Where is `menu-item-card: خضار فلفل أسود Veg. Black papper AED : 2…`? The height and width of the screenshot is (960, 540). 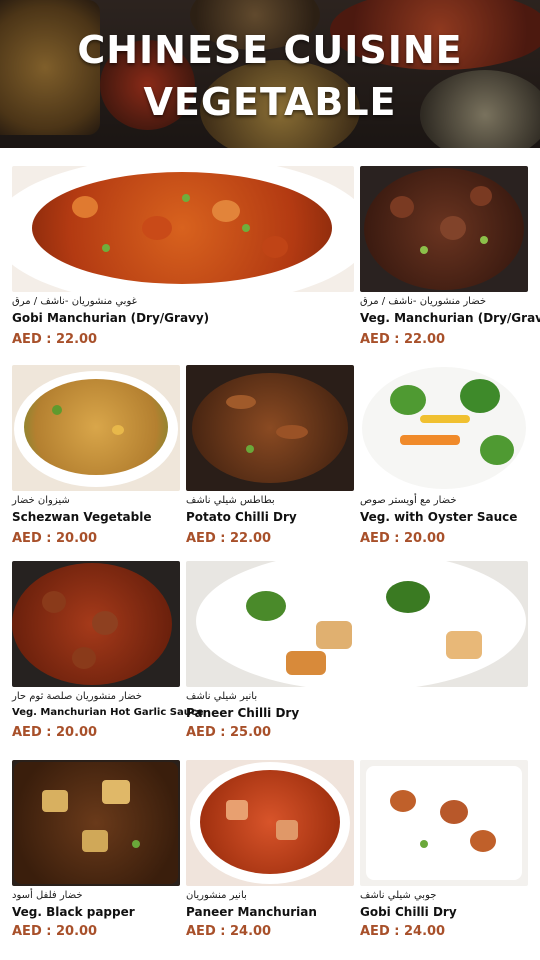 menu-item-card: خضار فلفل أسود Veg. Black papper AED : 2… is located at coordinates (96, 855).